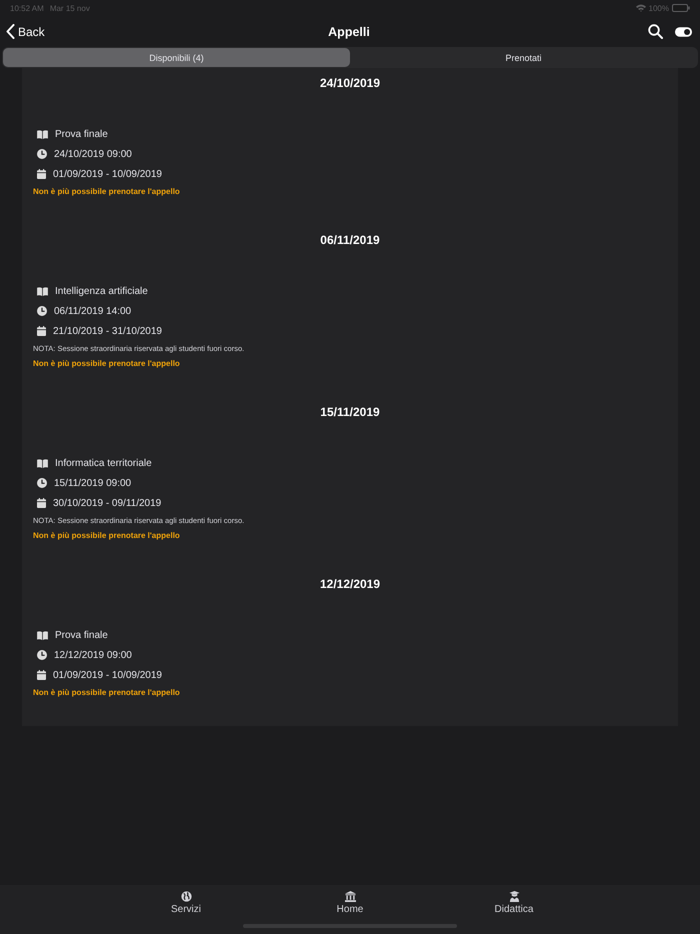 The image size is (700, 934). What do you see at coordinates (349, 31) in the screenshot?
I see `screen-title: Appelli` at bounding box center [349, 31].